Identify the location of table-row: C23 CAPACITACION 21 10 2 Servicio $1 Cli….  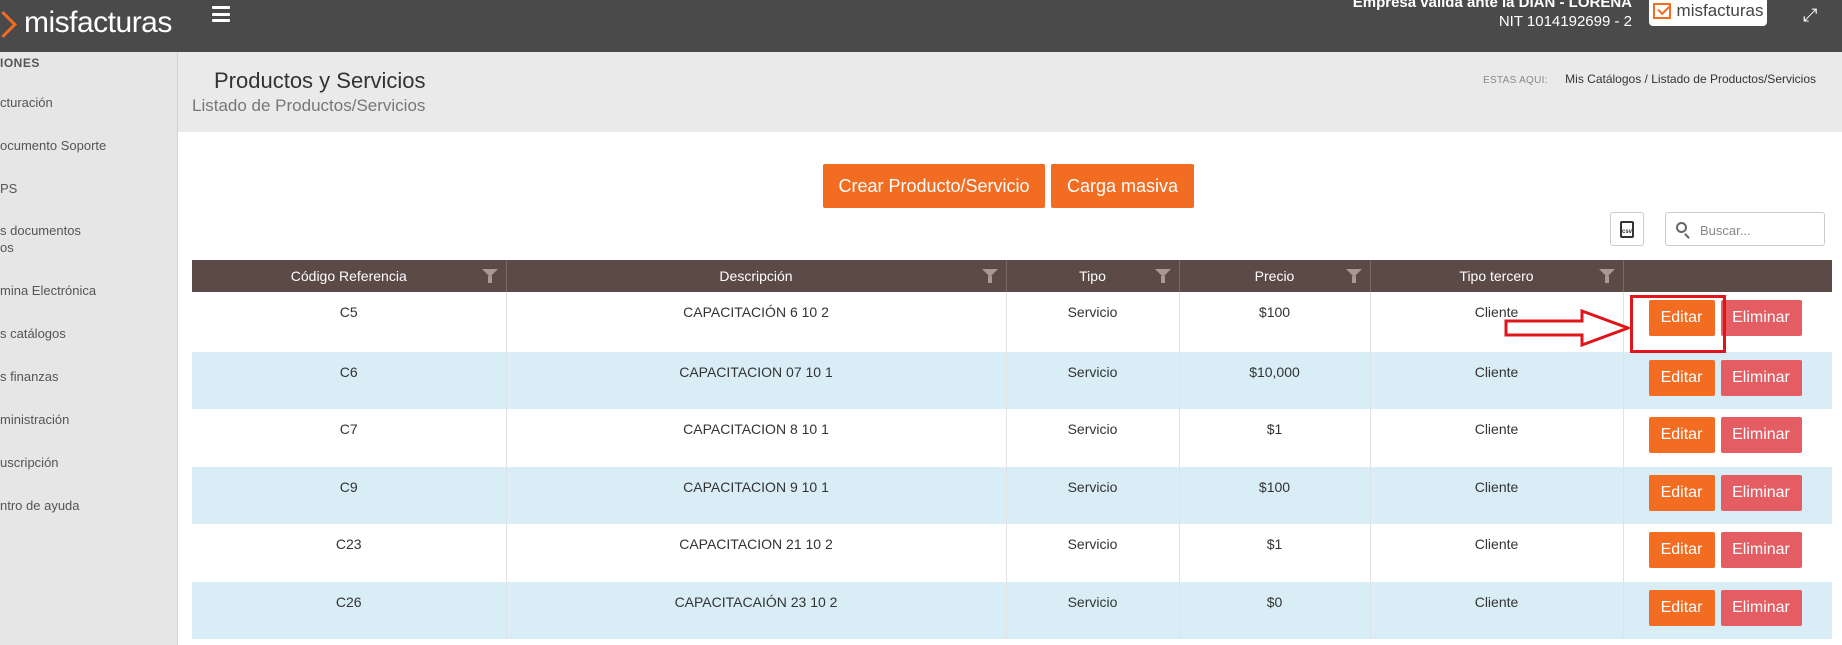
(1012, 553).